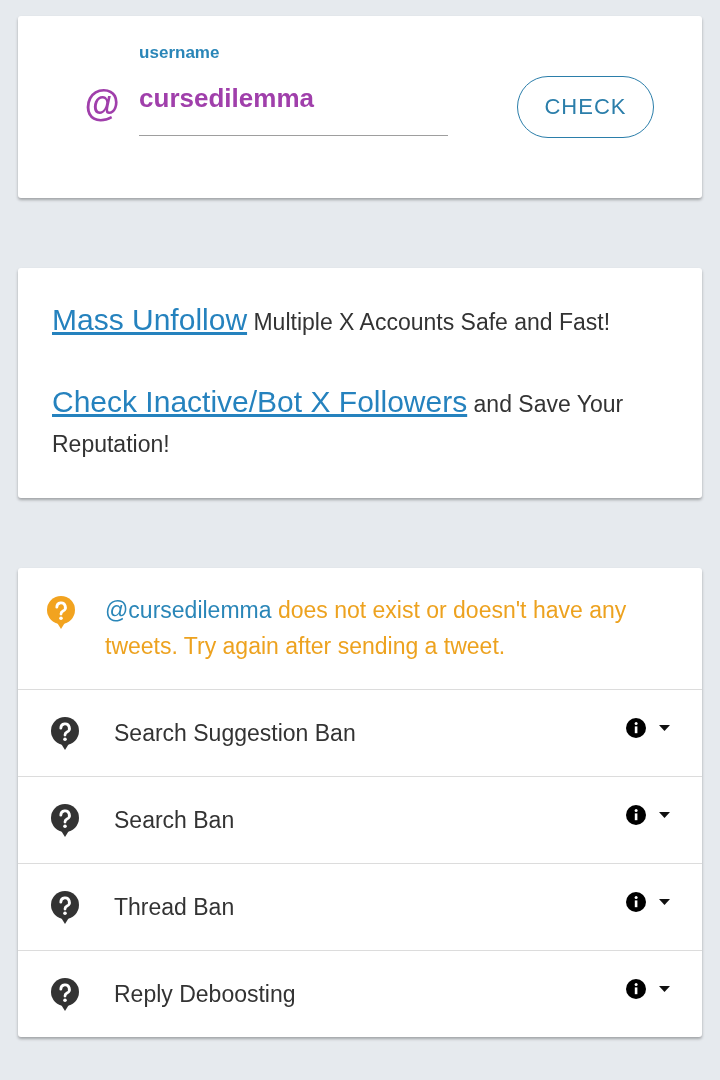  Describe the element at coordinates (332, 320) in the screenshot. I see `promo-text: Mass Unfollow Multiple X Accounts Safe and Fast!` at that location.